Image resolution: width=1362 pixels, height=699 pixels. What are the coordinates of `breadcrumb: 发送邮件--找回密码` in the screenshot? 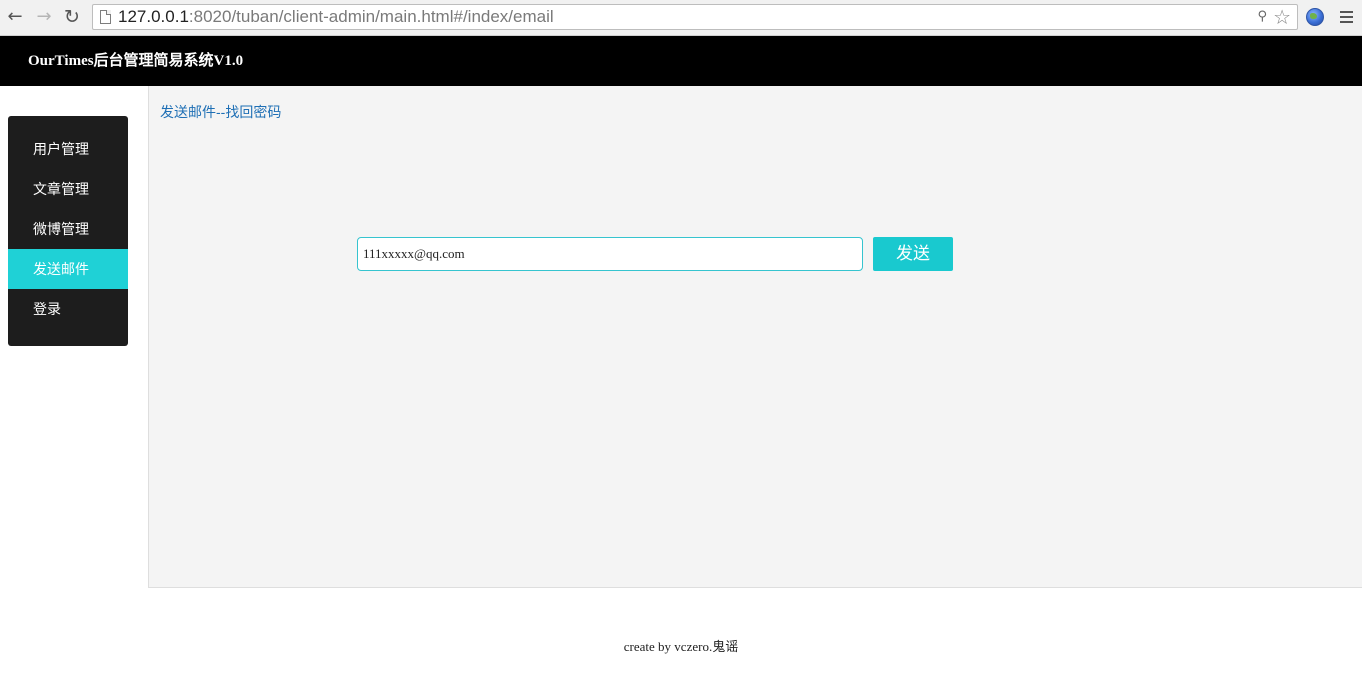 It's located at (220, 112).